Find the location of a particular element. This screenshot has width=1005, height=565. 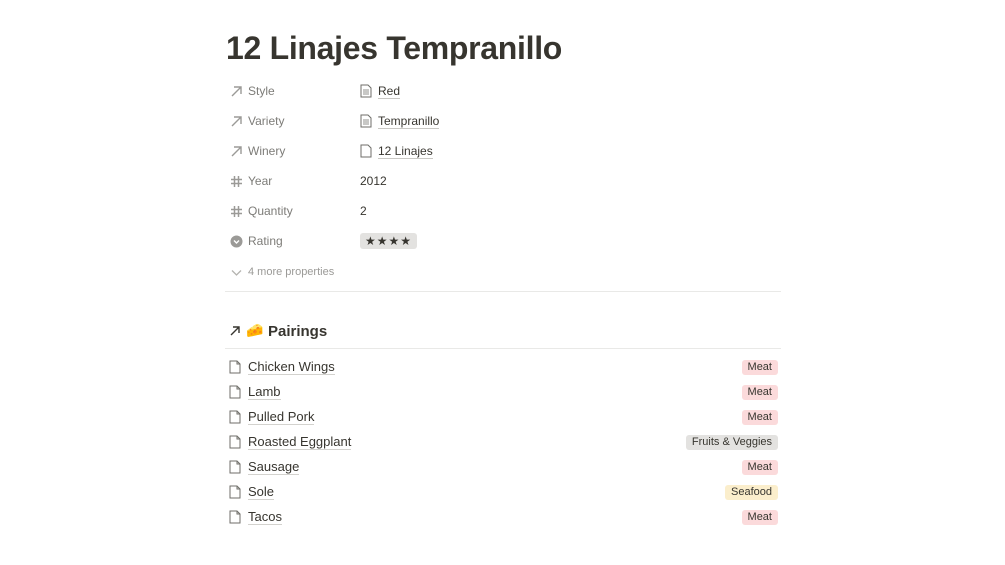

property-quantity: Quantity 2 is located at coordinates (503, 211).